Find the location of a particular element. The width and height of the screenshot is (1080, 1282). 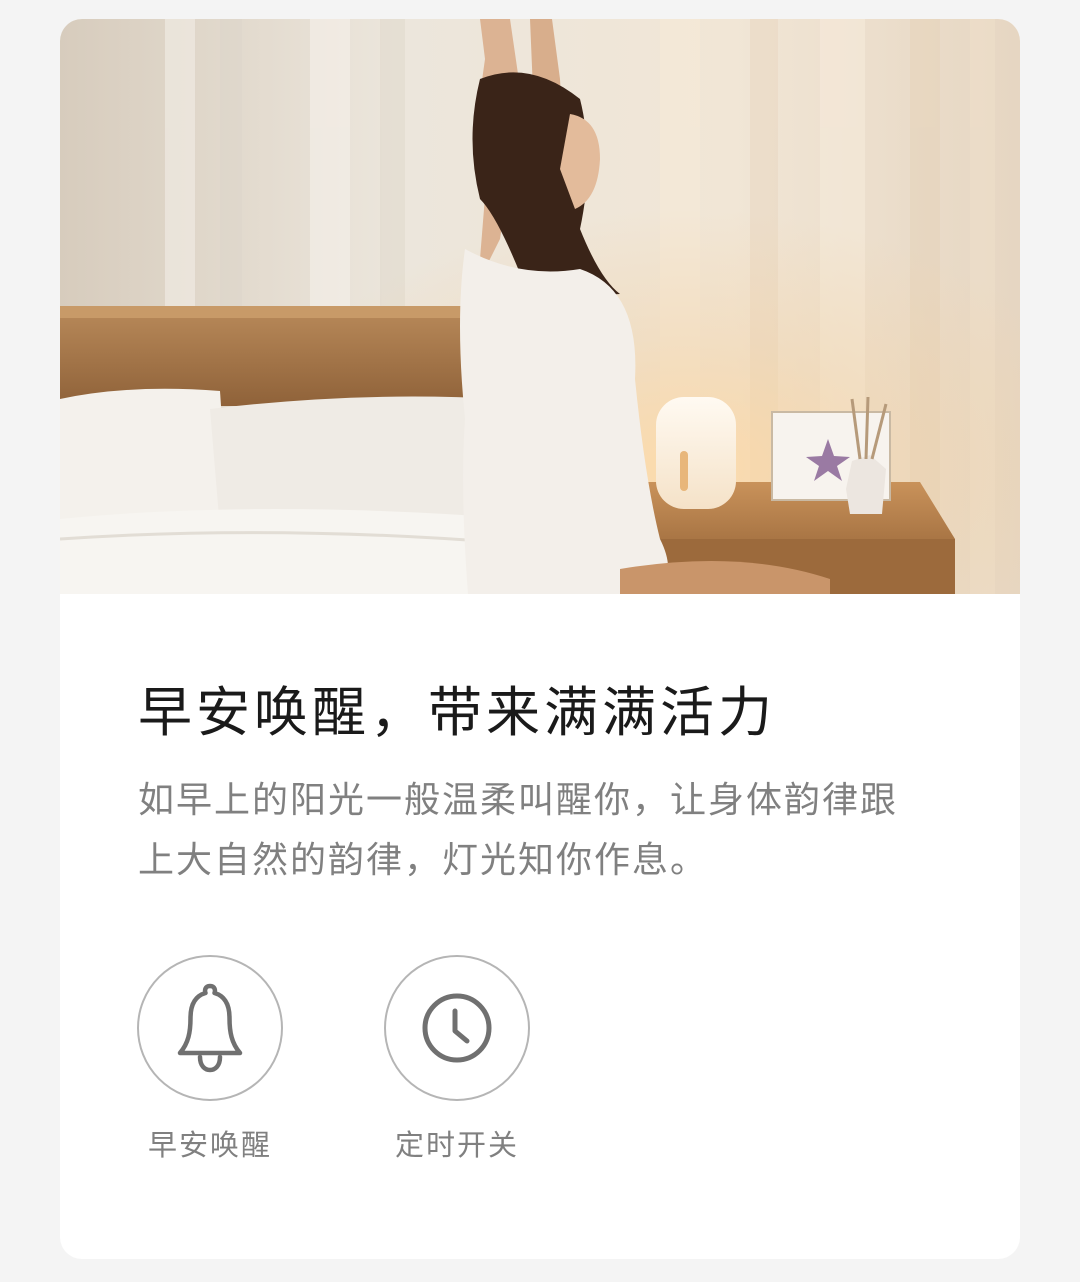

timer-switch-label: 定时开关 is located at coordinates (456, 1145).